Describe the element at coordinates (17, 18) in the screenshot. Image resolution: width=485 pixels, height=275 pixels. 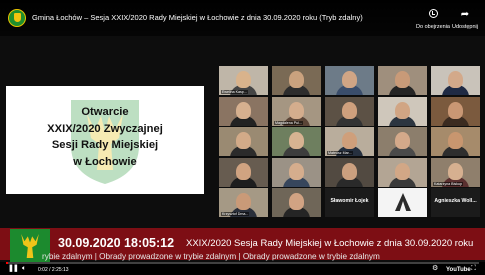
I see `channel-logo-icon` at that location.